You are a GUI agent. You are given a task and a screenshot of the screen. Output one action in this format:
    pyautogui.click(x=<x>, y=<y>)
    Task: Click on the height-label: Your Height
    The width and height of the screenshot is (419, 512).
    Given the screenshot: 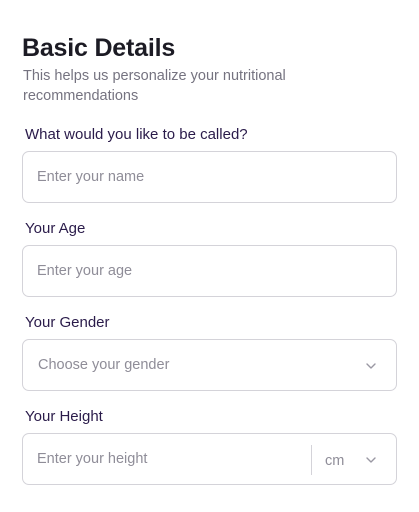 What is the action you would take?
    pyautogui.click(x=64, y=416)
    